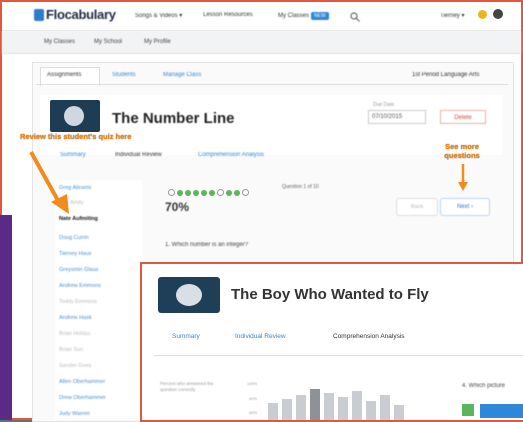  I want to click on tab-assignments: Assignments, so click(64, 75).